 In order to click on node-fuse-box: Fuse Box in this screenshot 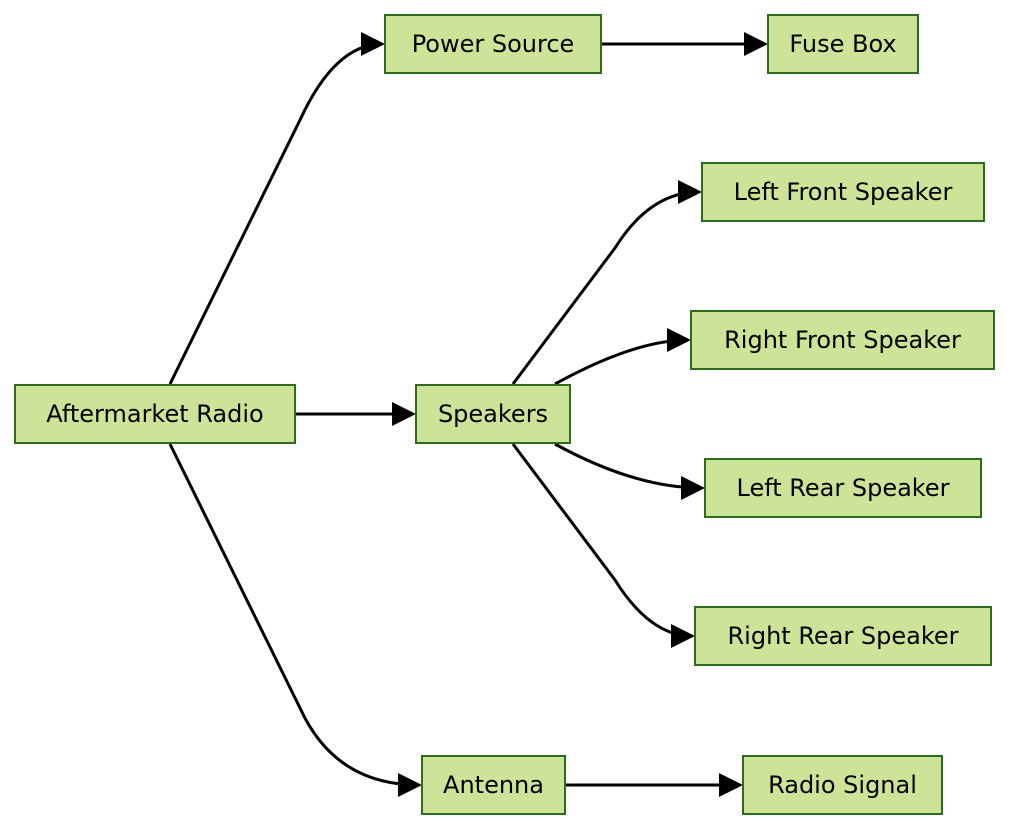, I will do `click(843, 44)`.